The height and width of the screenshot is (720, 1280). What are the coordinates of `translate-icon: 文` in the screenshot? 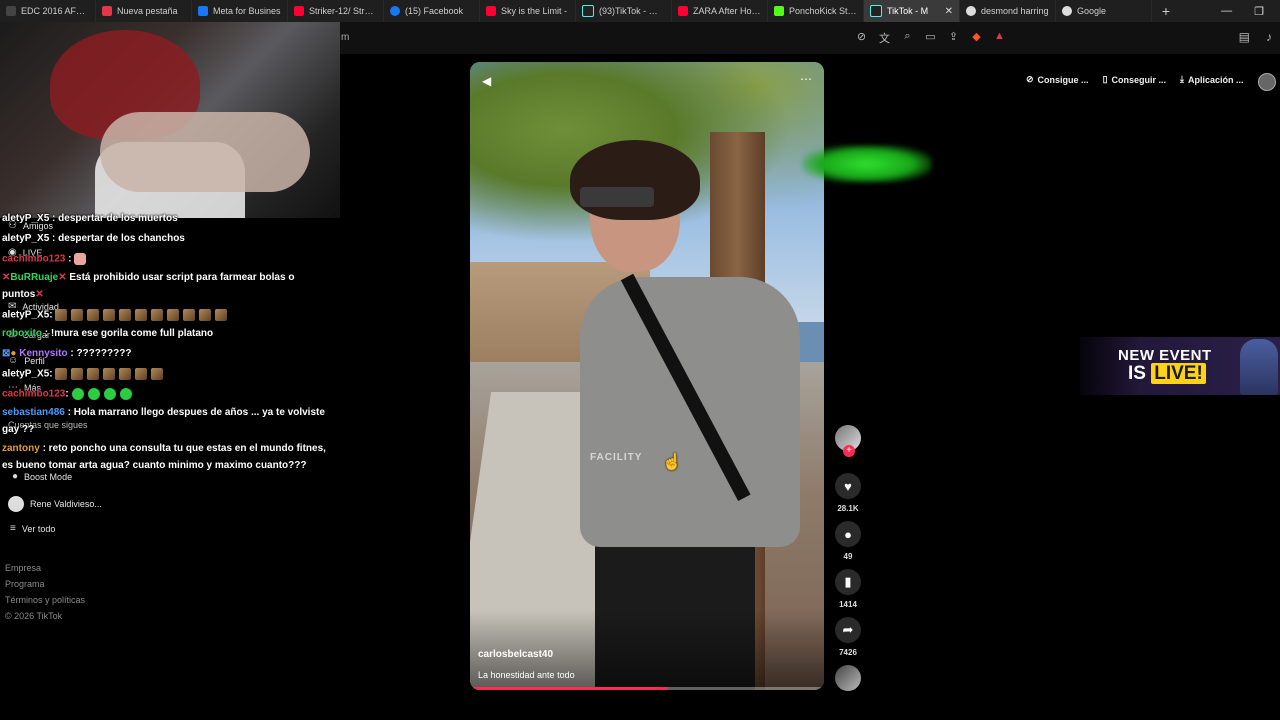 It's located at (884, 38).